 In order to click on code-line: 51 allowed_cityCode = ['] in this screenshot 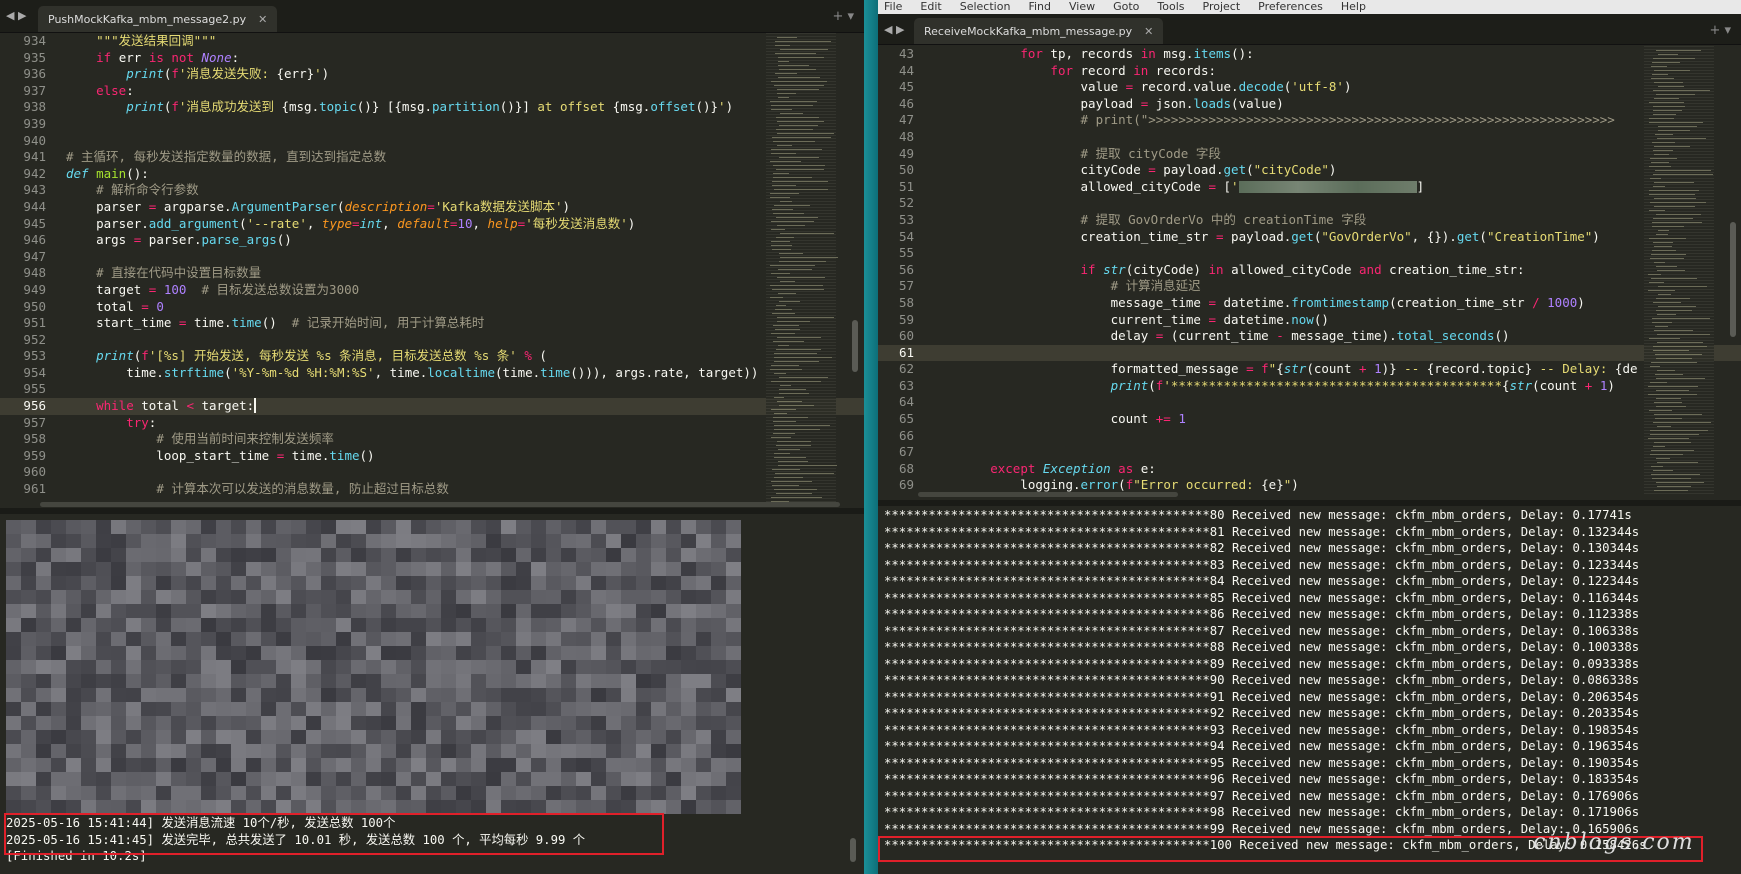, I will do `click(1309, 187)`.